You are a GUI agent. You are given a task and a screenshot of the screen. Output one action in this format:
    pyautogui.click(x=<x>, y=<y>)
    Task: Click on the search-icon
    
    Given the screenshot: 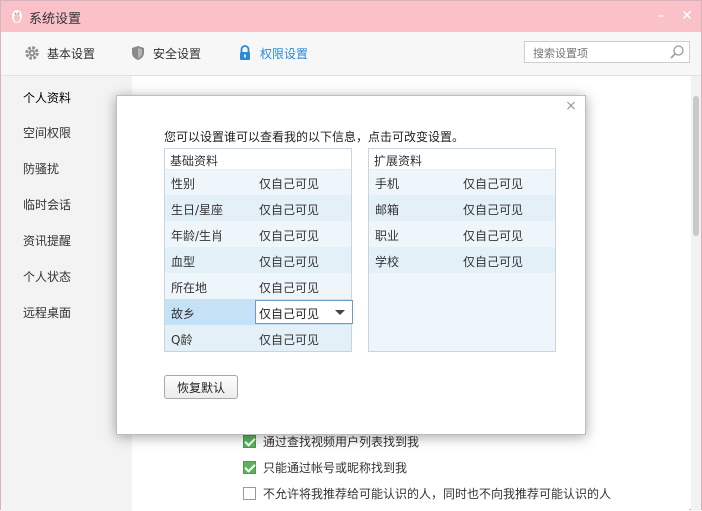 What is the action you would take?
    pyautogui.click(x=677, y=52)
    